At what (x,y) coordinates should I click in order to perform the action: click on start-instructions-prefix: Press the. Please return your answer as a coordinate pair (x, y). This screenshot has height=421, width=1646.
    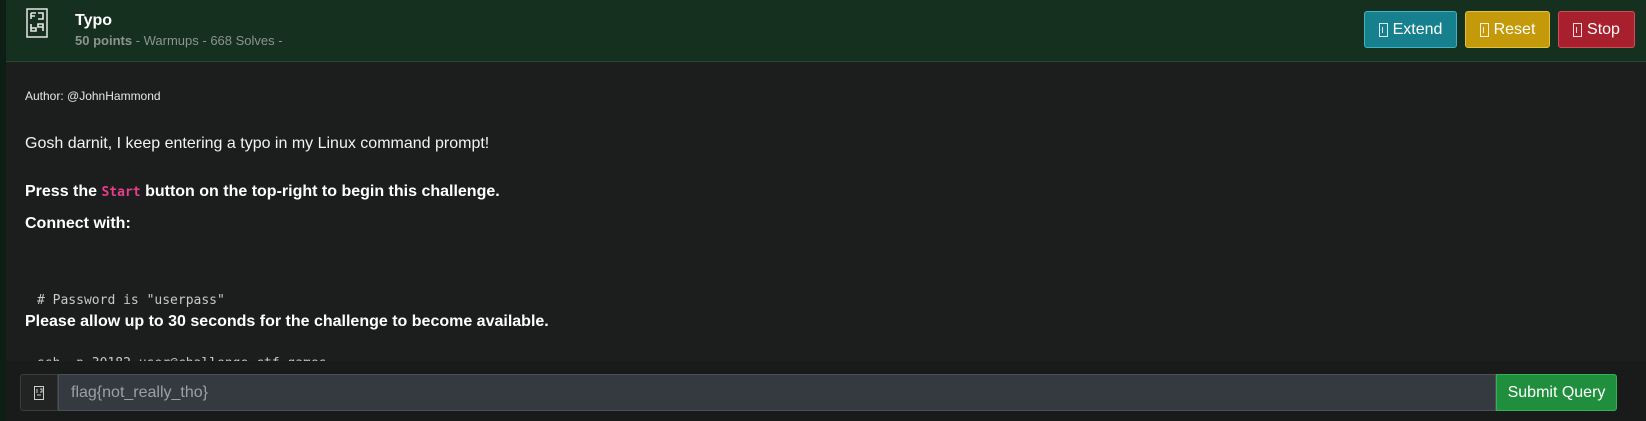
    Looking at the image, I should click on (63, 191).